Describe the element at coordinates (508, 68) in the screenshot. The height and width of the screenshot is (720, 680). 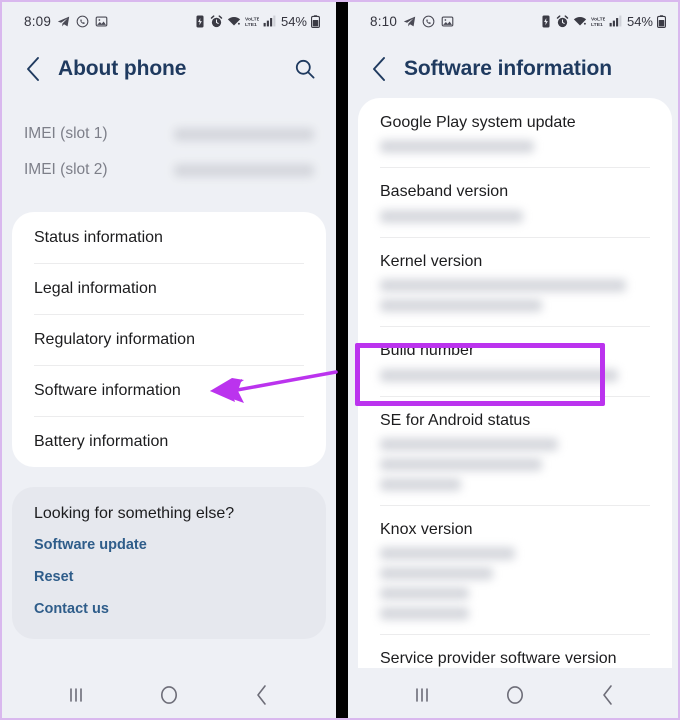
I see `page-title: Software information` at that location.